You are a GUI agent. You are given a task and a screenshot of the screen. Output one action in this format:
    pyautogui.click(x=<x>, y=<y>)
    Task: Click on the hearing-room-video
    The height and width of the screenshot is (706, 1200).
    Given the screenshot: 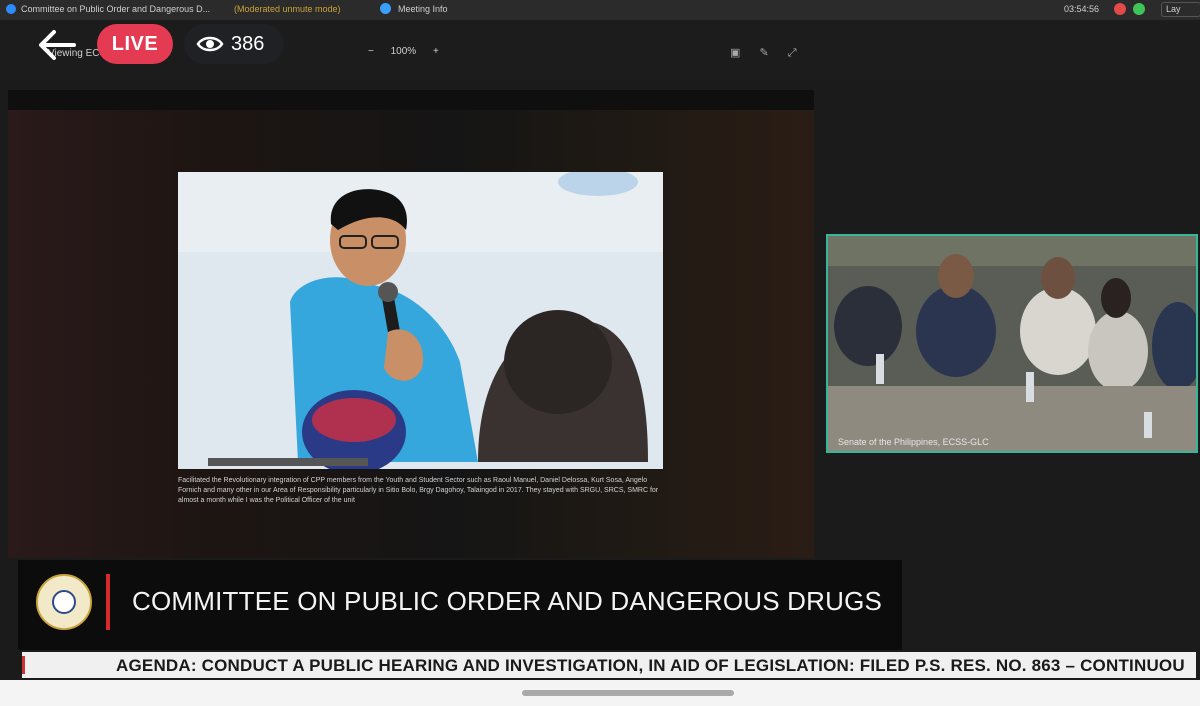 What is the action you would take?
    pyautogui.click(x=1012, y=343)
    